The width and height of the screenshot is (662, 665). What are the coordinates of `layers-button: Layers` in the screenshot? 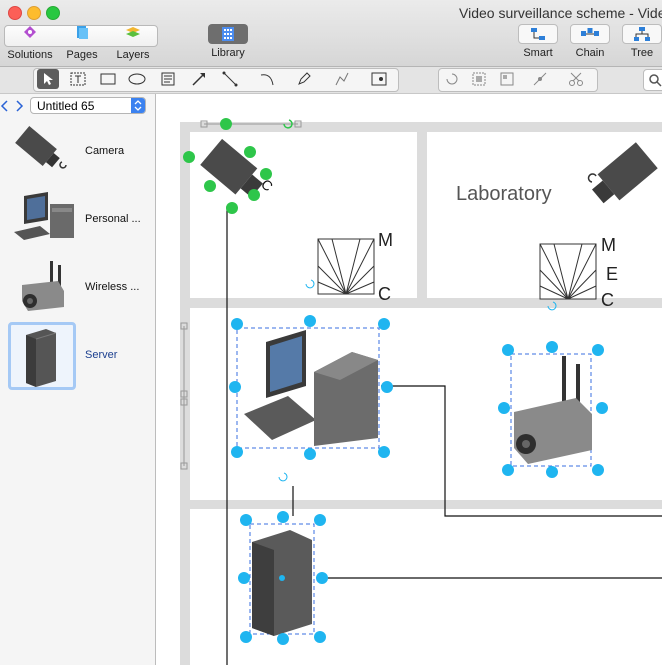 It's located at (133, 43).